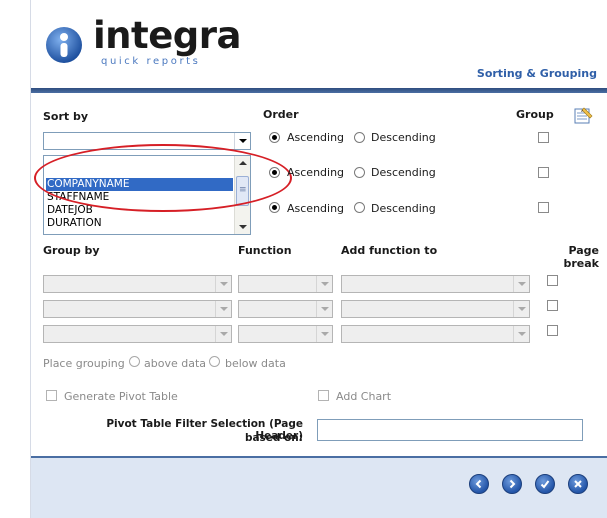 The image size is (607, 518). I want to click on edit-sheet-icon, so click(583, 116).